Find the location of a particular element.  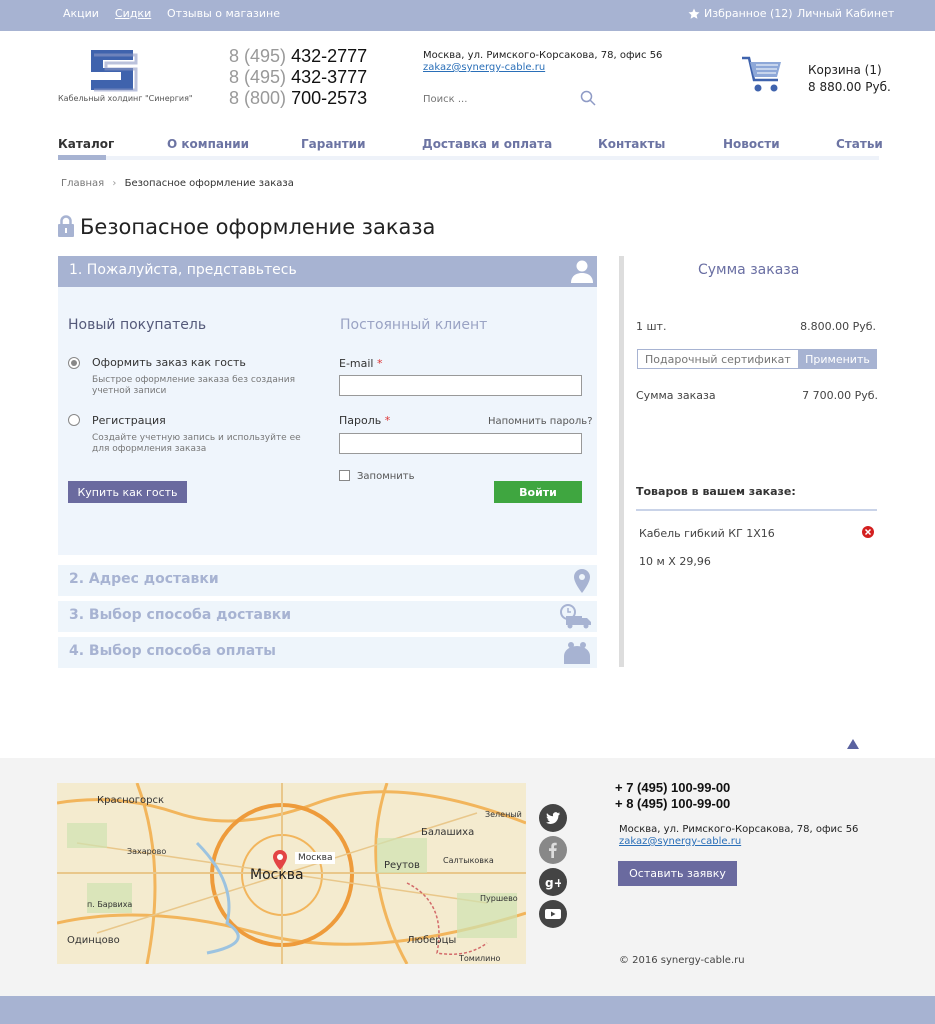

leave-request-button: Оставить заявку is located at coordinates (677, 873).